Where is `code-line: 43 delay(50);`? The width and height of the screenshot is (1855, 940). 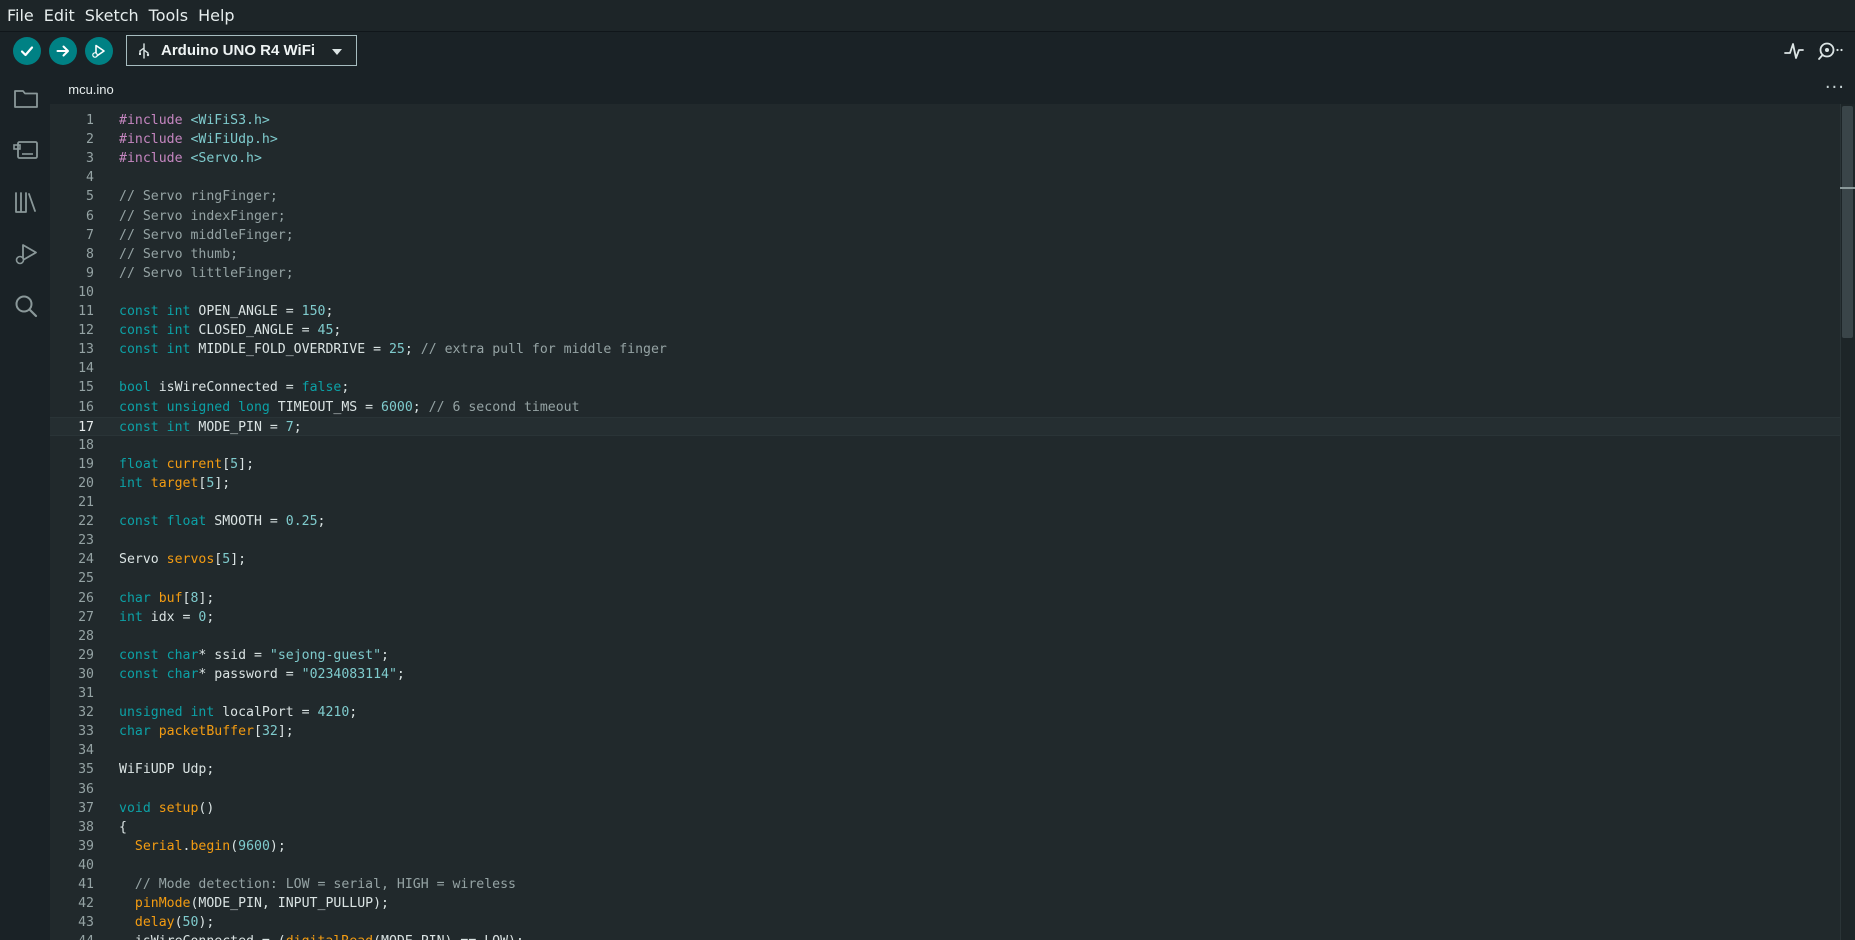 code-line: 43 delay(50); is located at coordinates (945, 922).